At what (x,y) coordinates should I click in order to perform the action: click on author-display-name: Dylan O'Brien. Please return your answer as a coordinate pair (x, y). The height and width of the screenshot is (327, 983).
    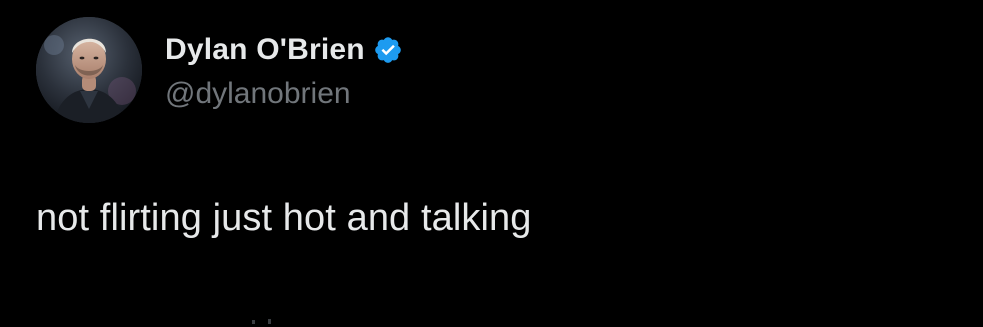
    Looking at the image, I should click on (265, 50).